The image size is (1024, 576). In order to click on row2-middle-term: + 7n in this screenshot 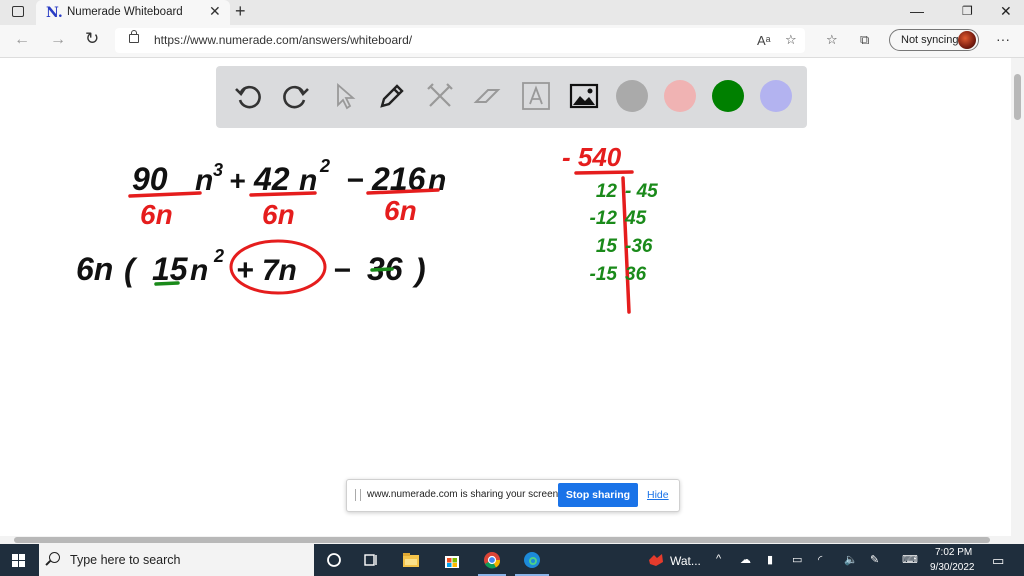, I will do `click(266, 270)`.